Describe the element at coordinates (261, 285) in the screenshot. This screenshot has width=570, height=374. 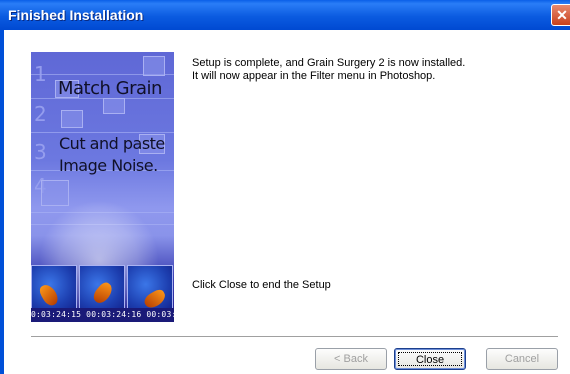
I see `close-instruction: Click Close to end the Setup` at that location.